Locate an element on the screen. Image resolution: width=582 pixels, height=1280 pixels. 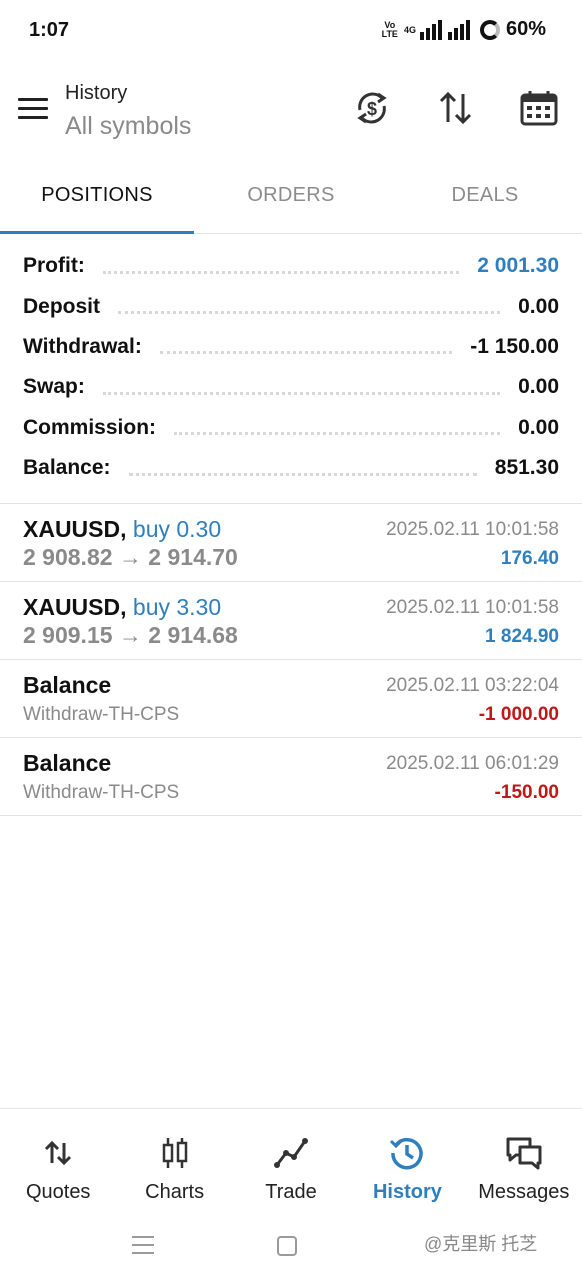
summary-label: Commission: is located at coordinates (90, 427).